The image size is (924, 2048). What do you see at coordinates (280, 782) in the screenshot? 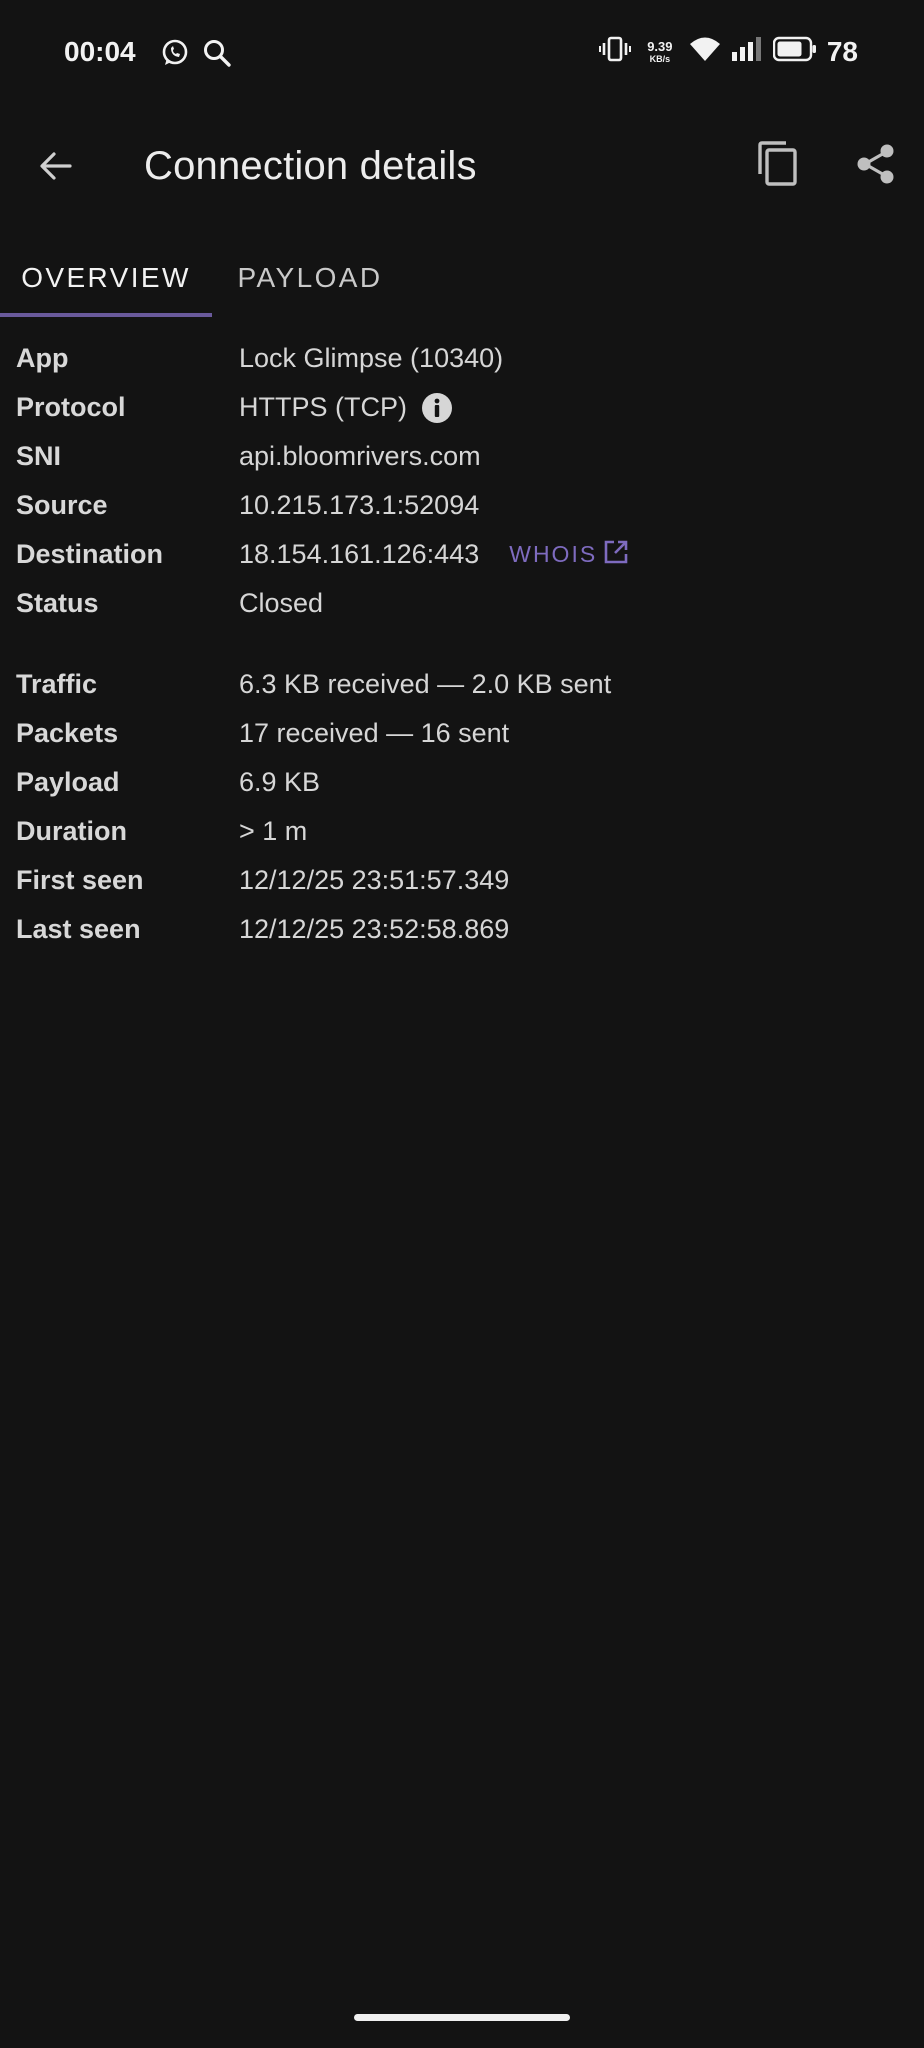
I see `payload-value: 6.9 KB` at bounding box center [280, 782].